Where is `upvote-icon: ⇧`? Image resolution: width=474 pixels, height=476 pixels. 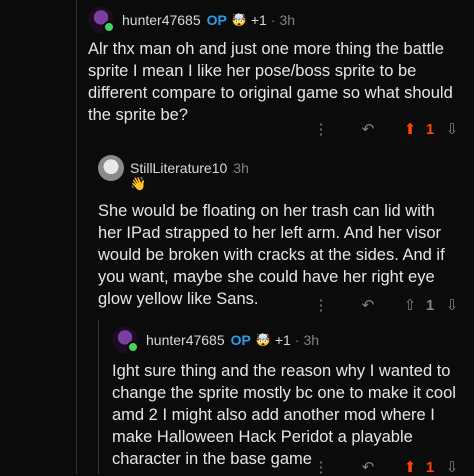
upvote-icon: ⇧ is located at coordinates (410, 305).